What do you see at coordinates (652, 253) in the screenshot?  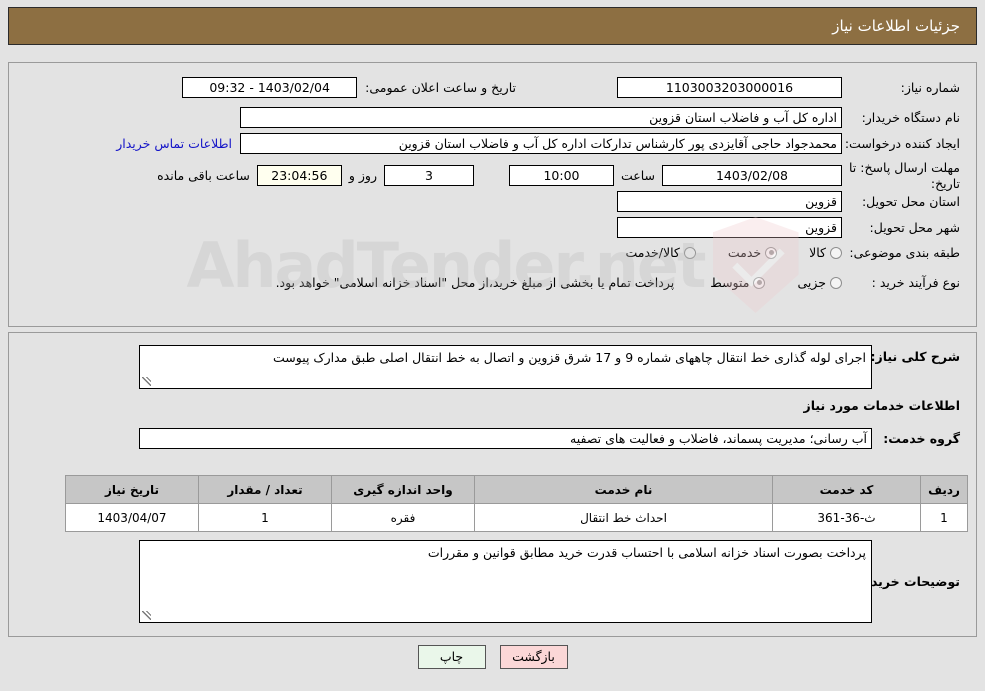 I see `category-option-kala-khedmat-label: کالا/خدمت` at bounding box center [652, 253].